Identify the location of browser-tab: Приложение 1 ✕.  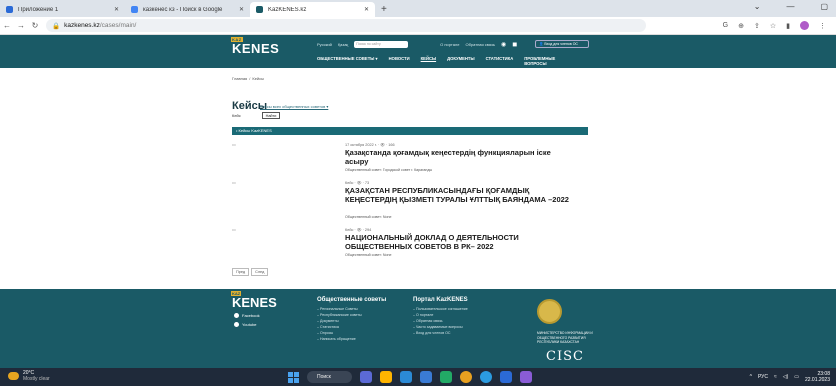
(62, 9).